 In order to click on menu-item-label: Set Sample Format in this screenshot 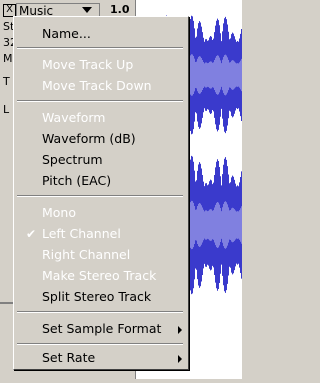, I will do `click(102, 328)`.